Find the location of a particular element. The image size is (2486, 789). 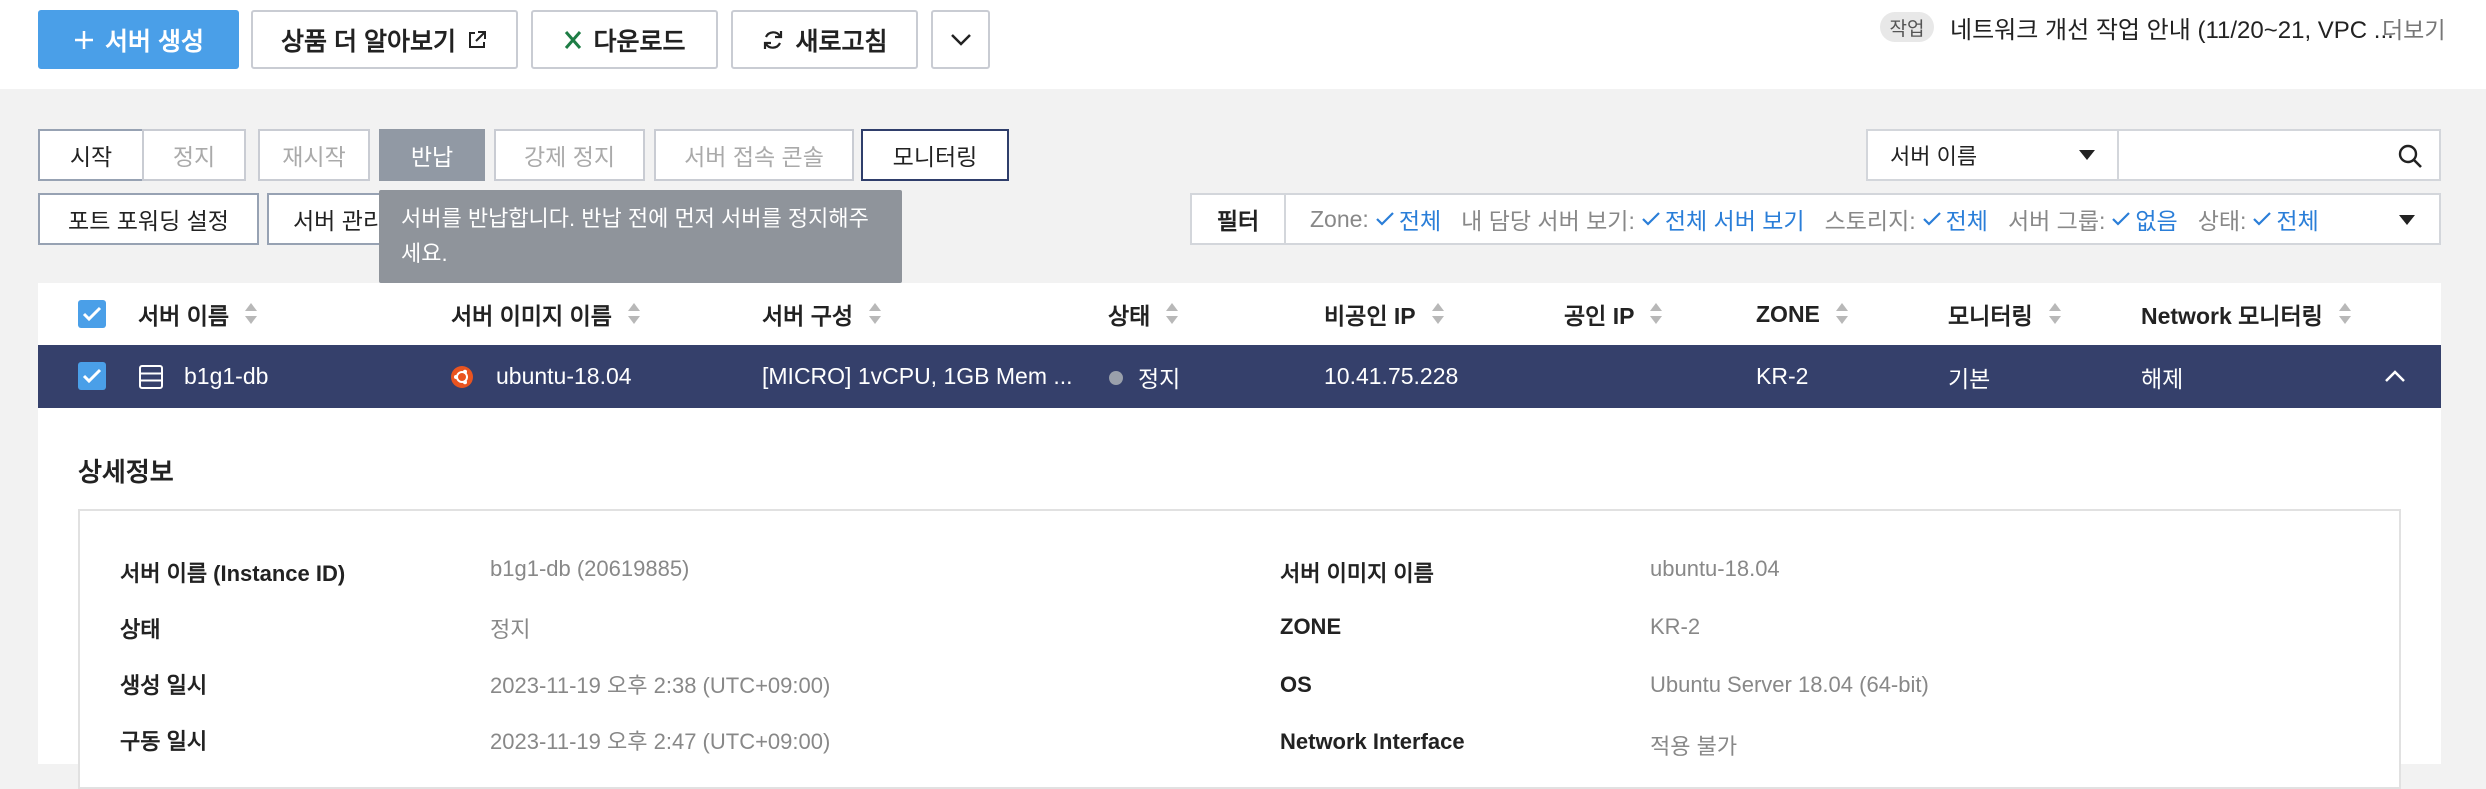

detail-value: KR-2 is located at coordinates (1675, 626).